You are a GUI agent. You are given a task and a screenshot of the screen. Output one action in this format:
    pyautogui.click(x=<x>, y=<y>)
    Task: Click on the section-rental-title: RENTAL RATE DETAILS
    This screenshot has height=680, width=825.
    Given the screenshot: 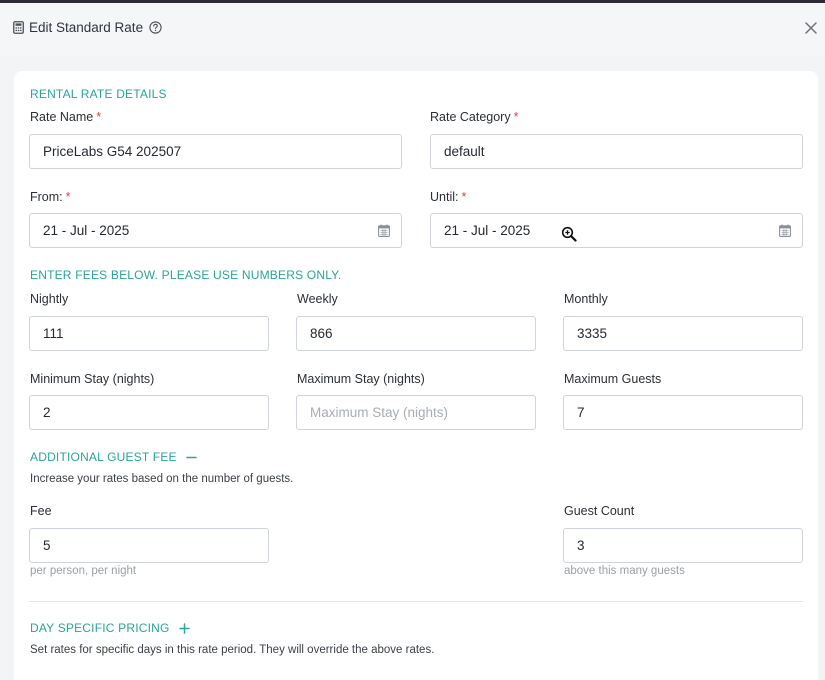 What is the action you would take?
    pyautogui.click(x=98, y=94)
    